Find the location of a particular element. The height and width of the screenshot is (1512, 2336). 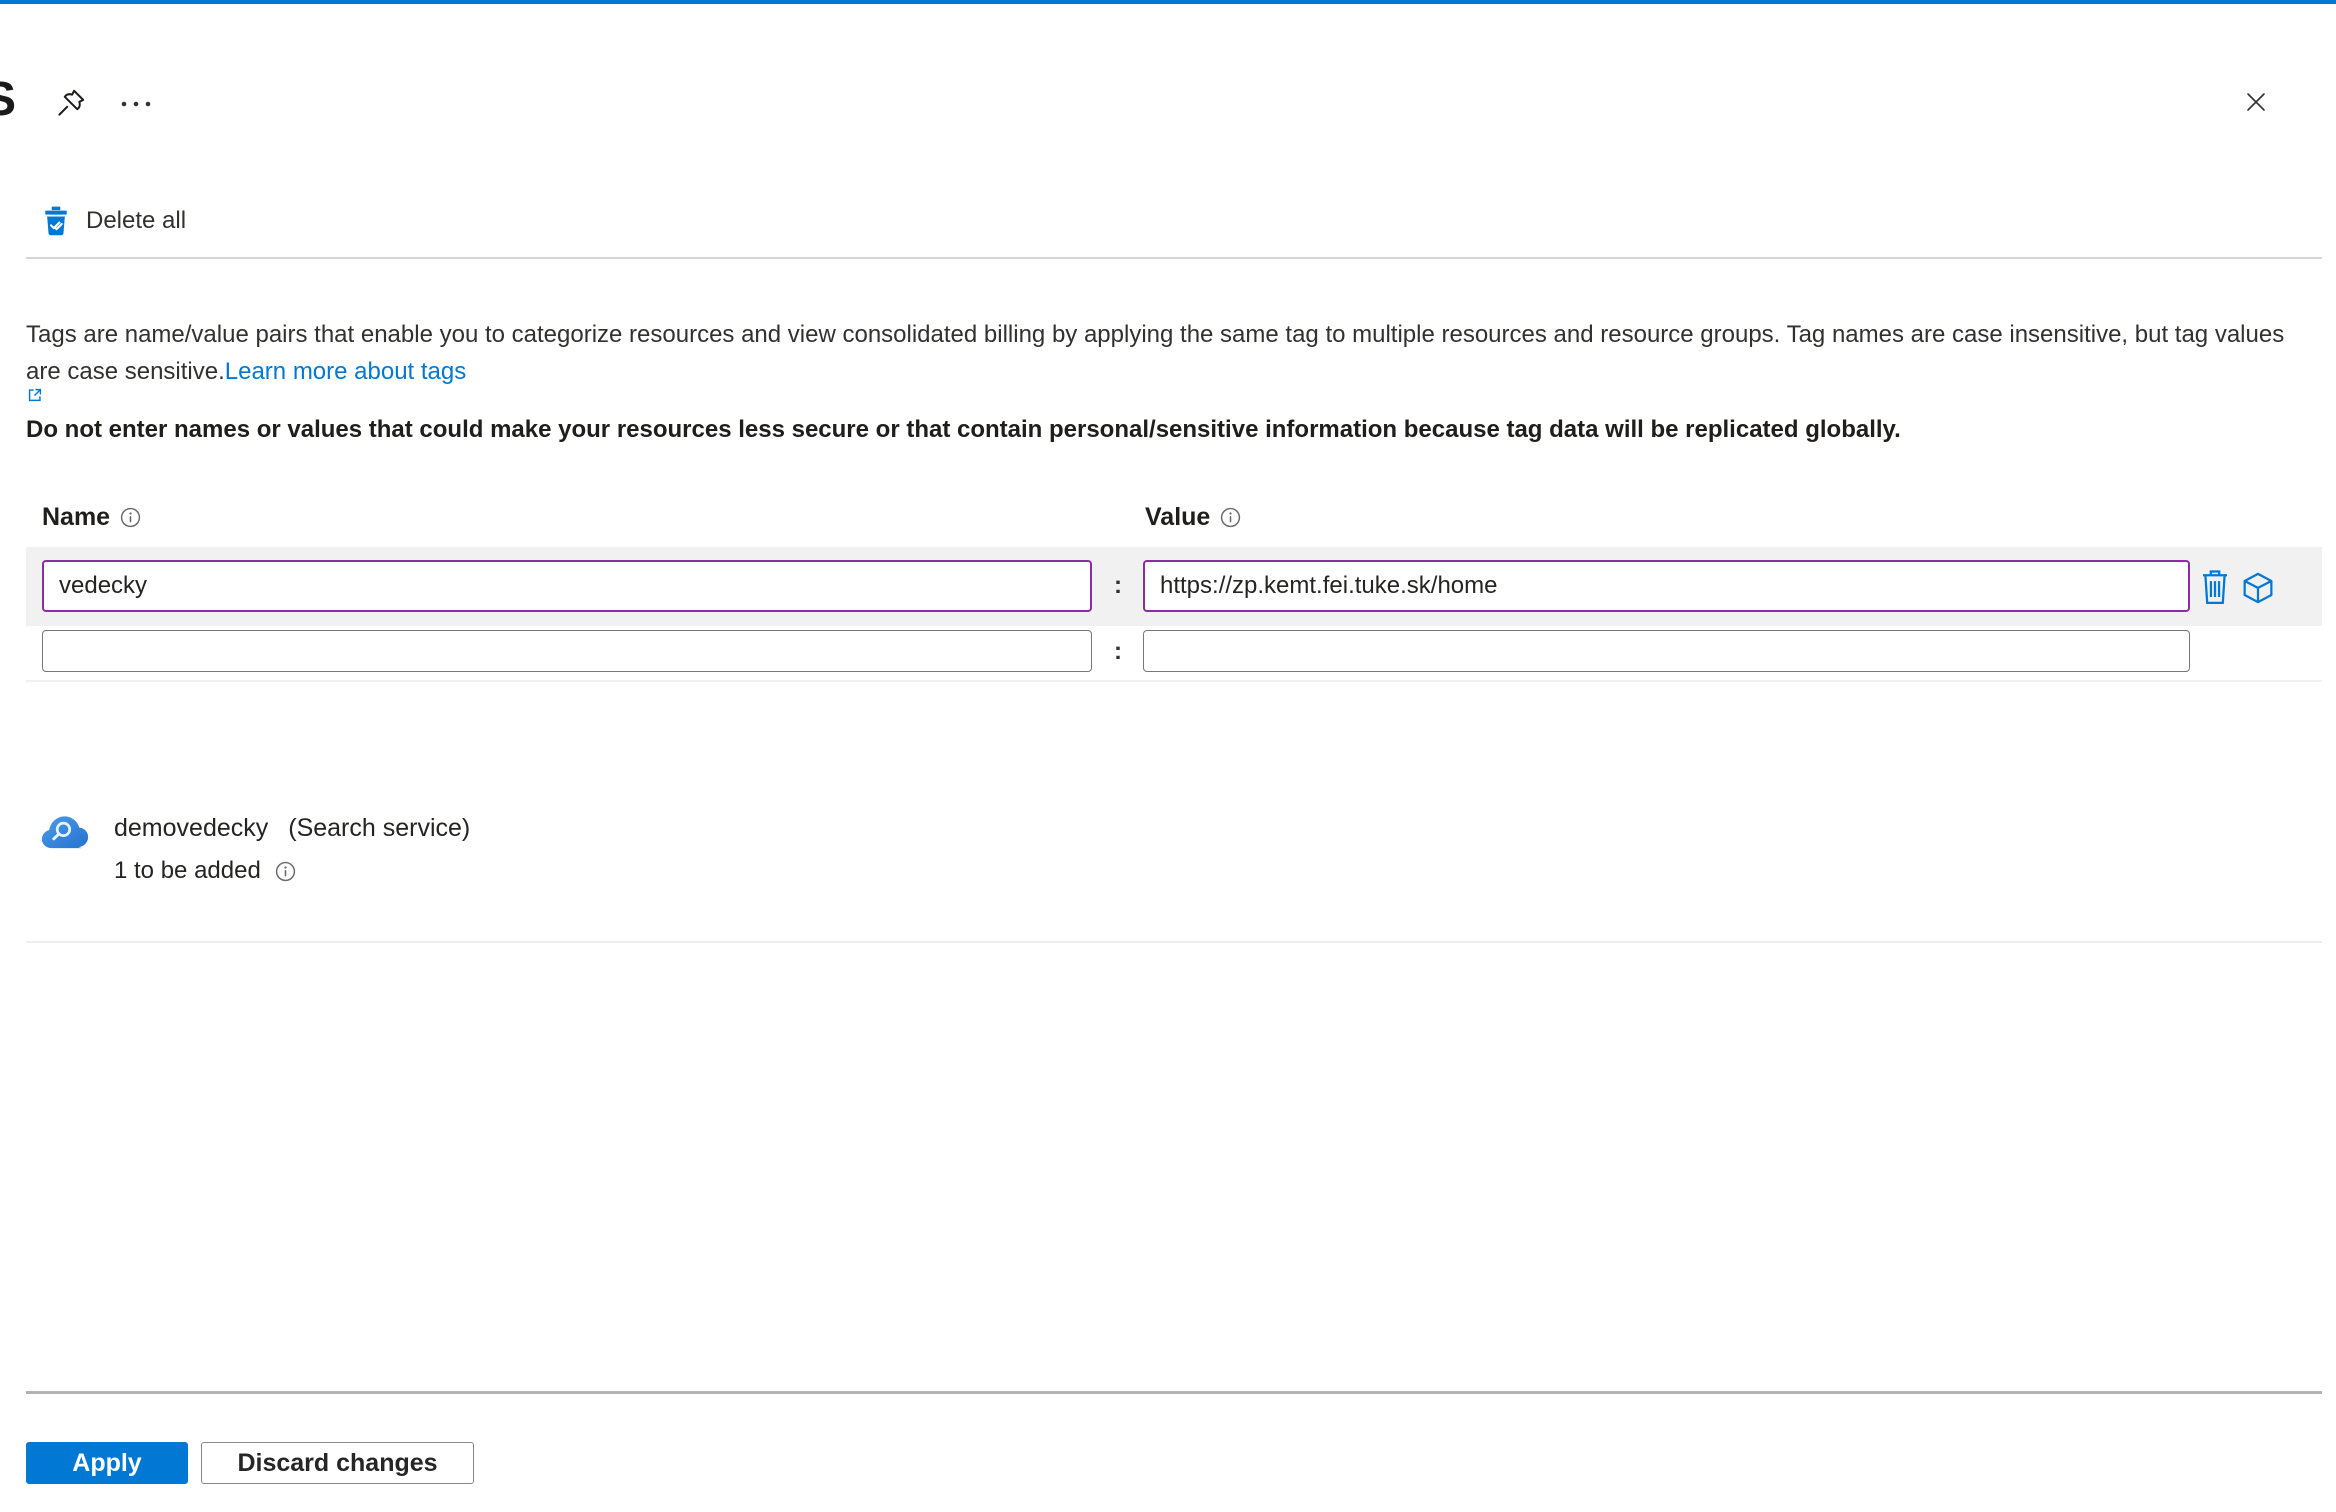

cloud-magnifier-icon is located at coordinates (65, 849).